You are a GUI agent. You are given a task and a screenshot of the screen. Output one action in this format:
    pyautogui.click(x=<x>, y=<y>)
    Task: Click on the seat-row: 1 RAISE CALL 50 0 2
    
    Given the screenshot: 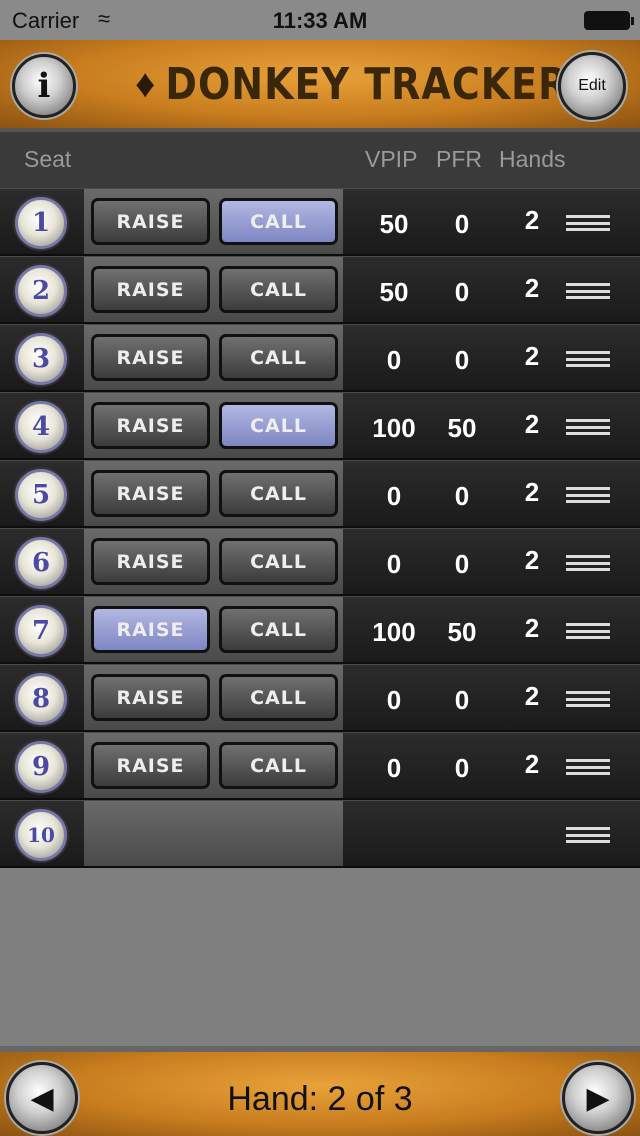 What is the action you would take?
    pyautogui.click(x=320, y=222)
    